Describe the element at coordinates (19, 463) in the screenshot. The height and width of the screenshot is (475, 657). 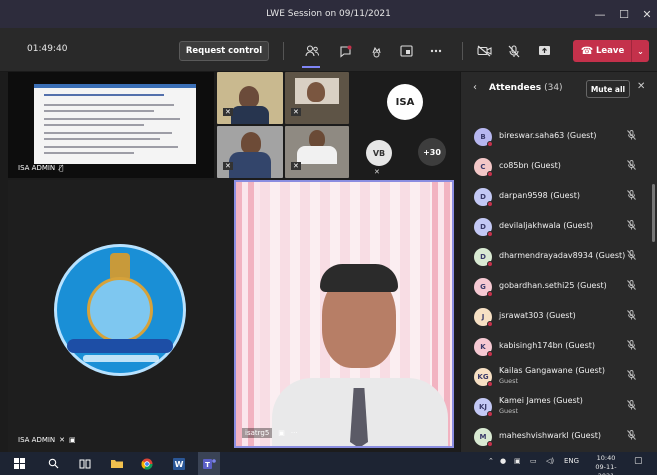
I see `windows-start-icon` at that location.